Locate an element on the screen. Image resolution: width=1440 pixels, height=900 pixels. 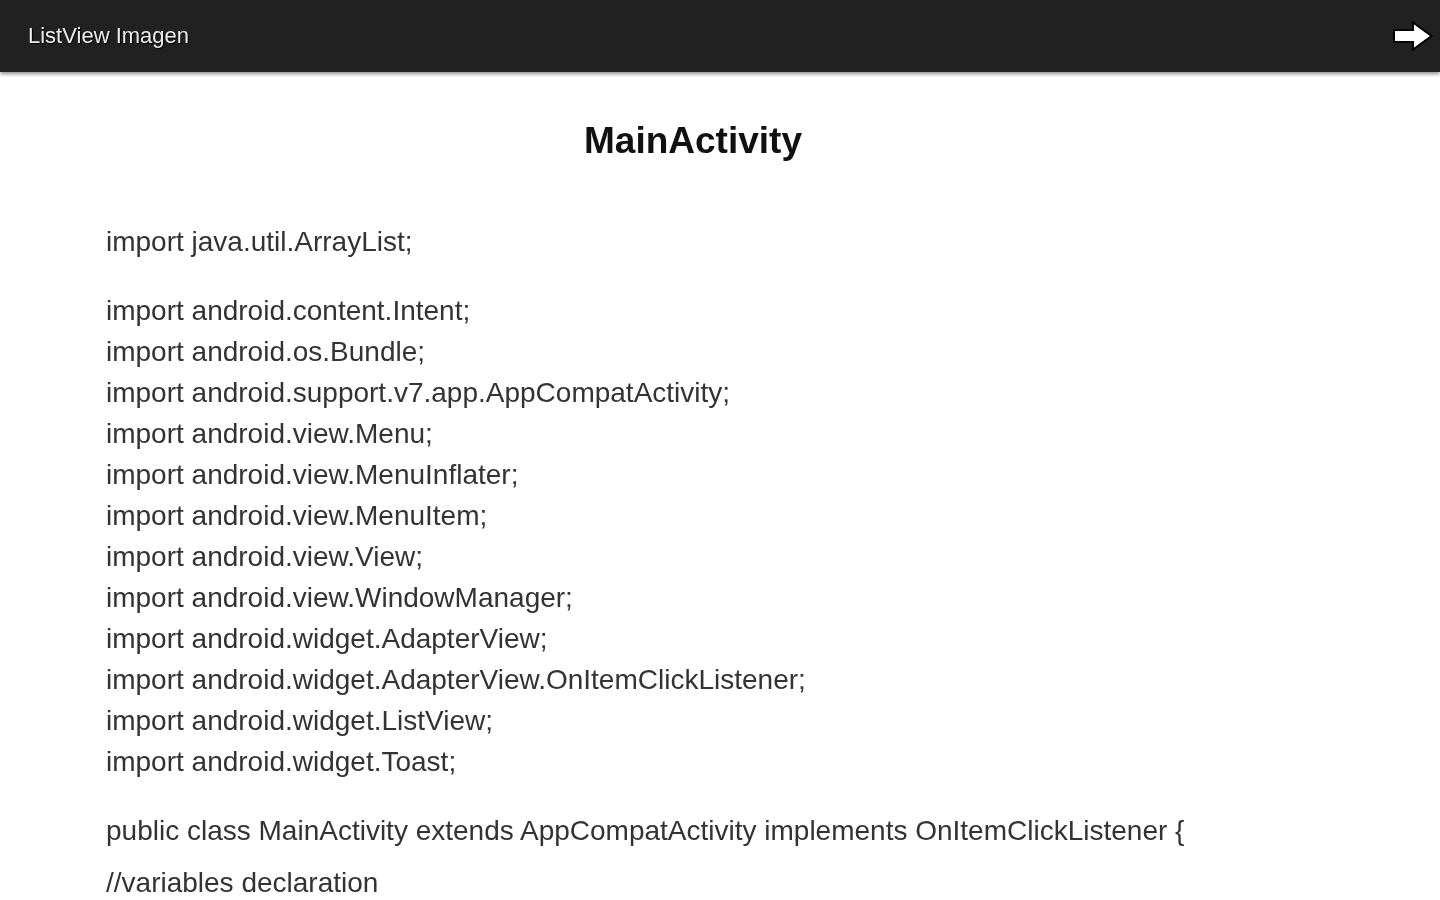
code-line: import android.widget.AdapterView; is located at coordinates (327, 639).